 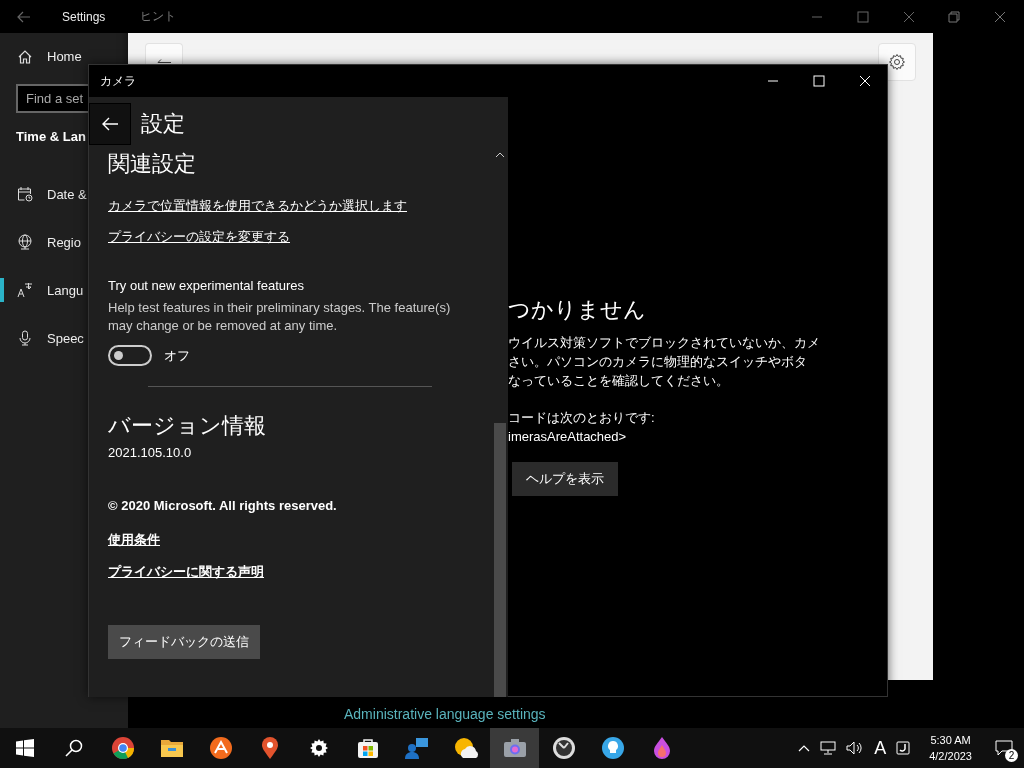 I want to click on round-app-icon, so click(x=220, y=748).